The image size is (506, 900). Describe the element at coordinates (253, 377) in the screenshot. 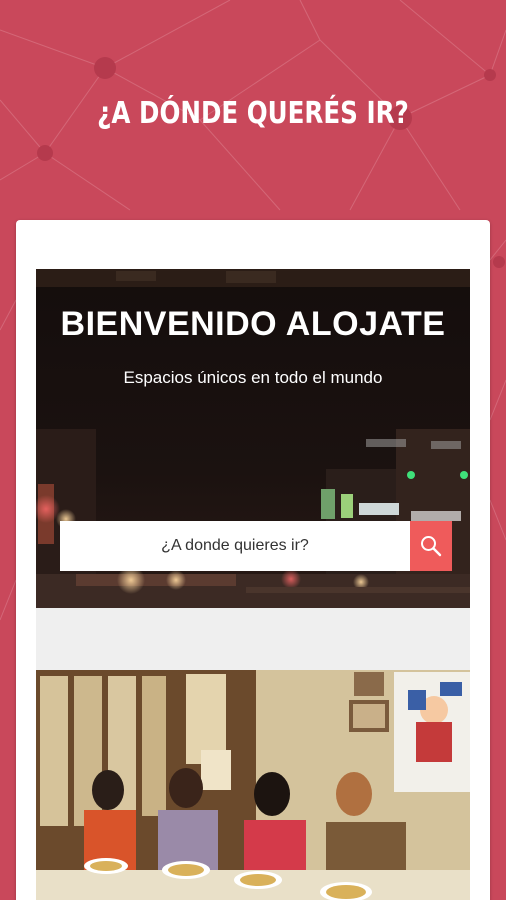

I see `hero-subtitle: Espacios únicos en todo el mundo` at that location.